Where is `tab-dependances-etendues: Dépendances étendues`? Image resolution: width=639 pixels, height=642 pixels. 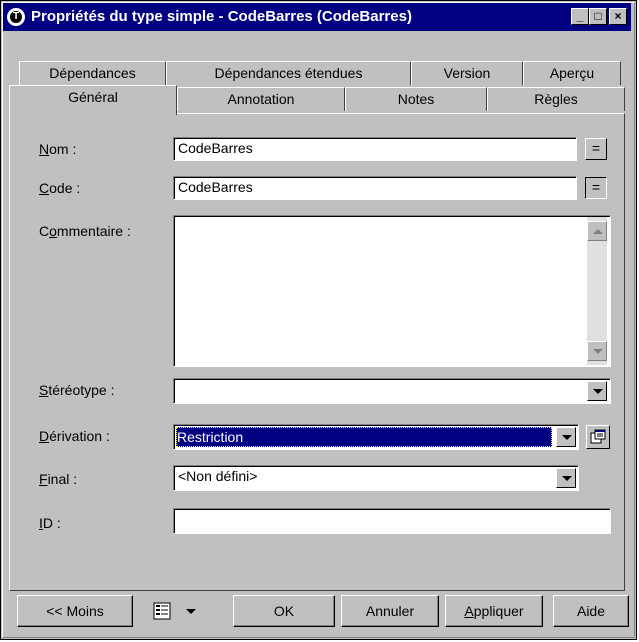
tab-dependances-etendues: Dépendances étendues is located at coordinates (288, 73).